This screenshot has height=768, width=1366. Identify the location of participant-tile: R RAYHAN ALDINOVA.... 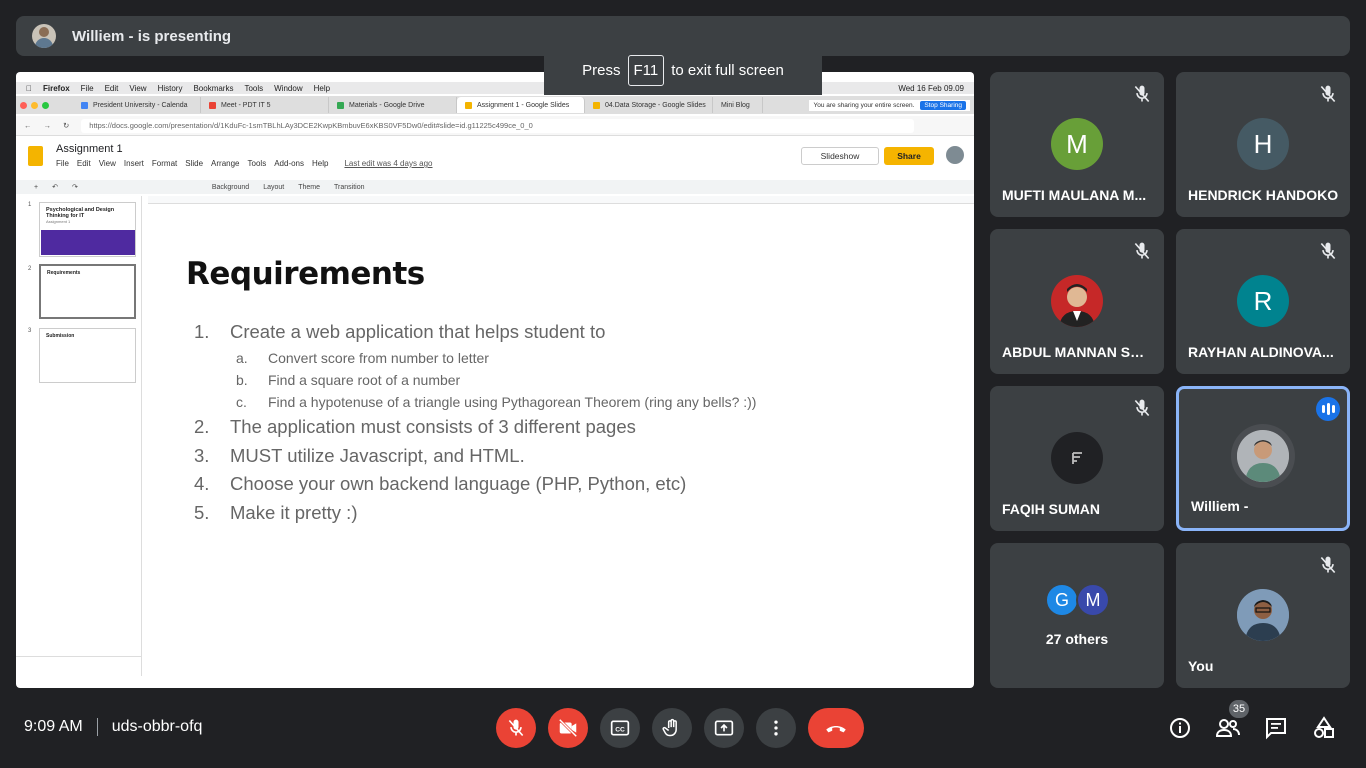
(1263, 301).